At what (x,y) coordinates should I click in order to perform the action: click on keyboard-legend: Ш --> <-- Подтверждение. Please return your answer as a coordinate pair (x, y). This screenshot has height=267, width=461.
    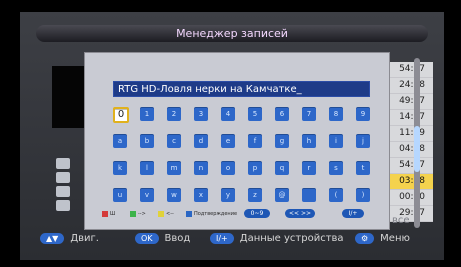
    Looking at the image, I should click on (233, 214).